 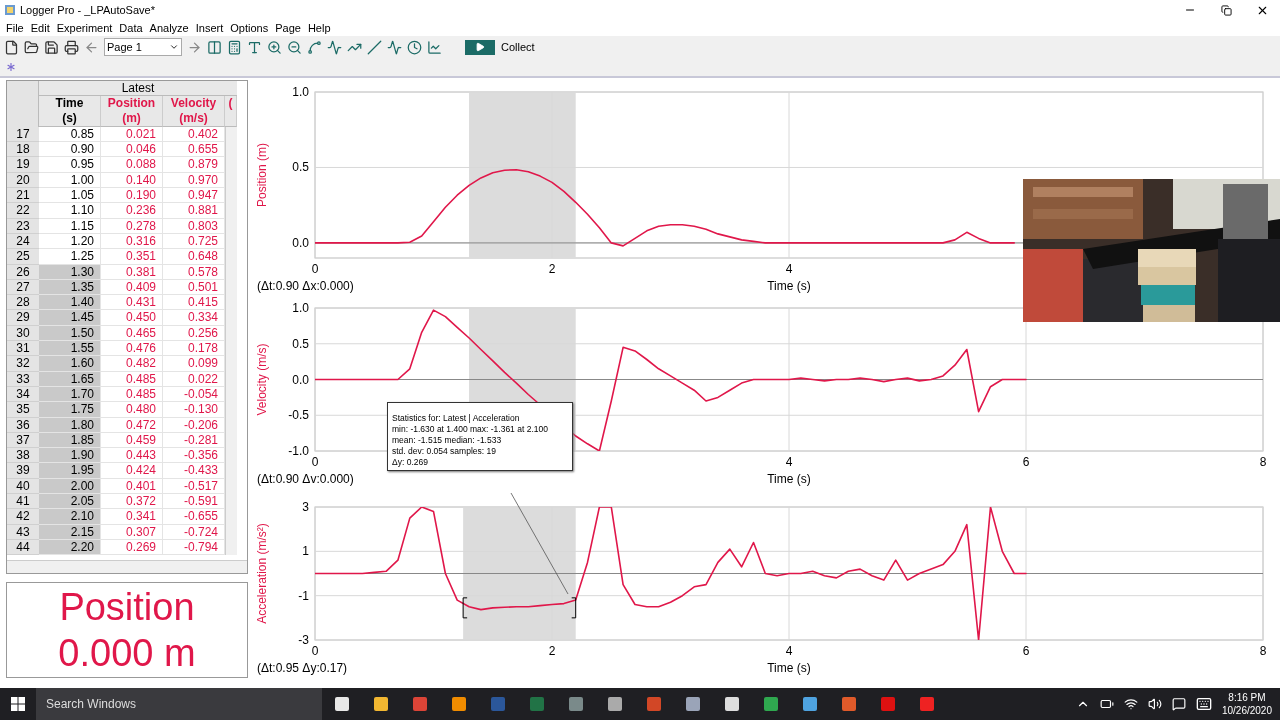 What do you see at coordinates (262, 573) in the screenshot?
I see `axis-label: Acceleration (m/s²)` at bounding box center [262, 573].